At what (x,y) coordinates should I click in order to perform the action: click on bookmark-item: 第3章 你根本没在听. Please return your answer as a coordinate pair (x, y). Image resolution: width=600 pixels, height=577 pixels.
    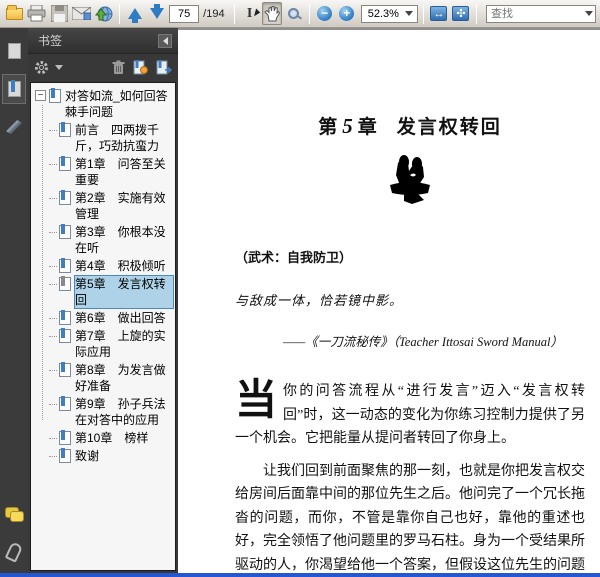
    Looking at the image, I should click on (104, 240).